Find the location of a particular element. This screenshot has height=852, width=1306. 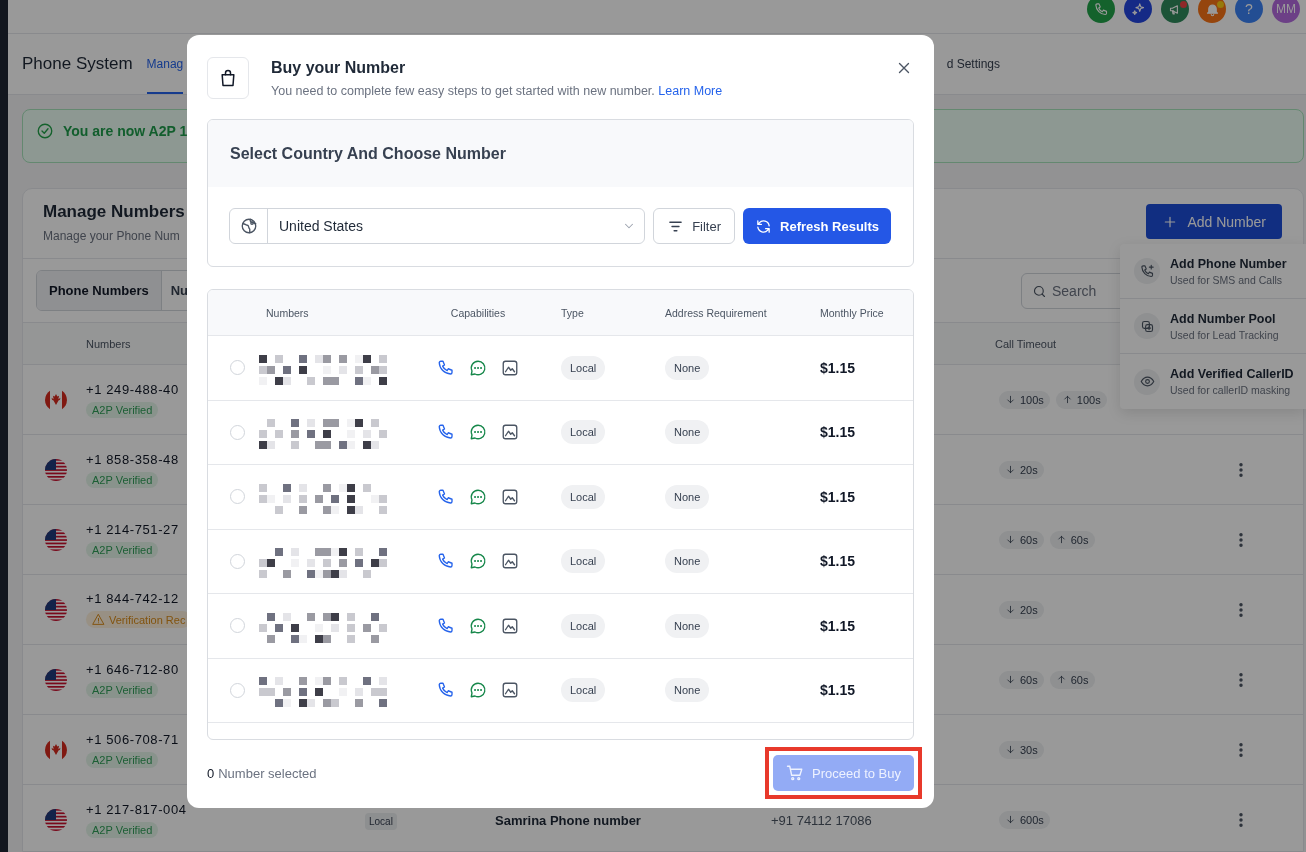

phone-number: +1 646-712-80 is located at coordinates (132, 669).